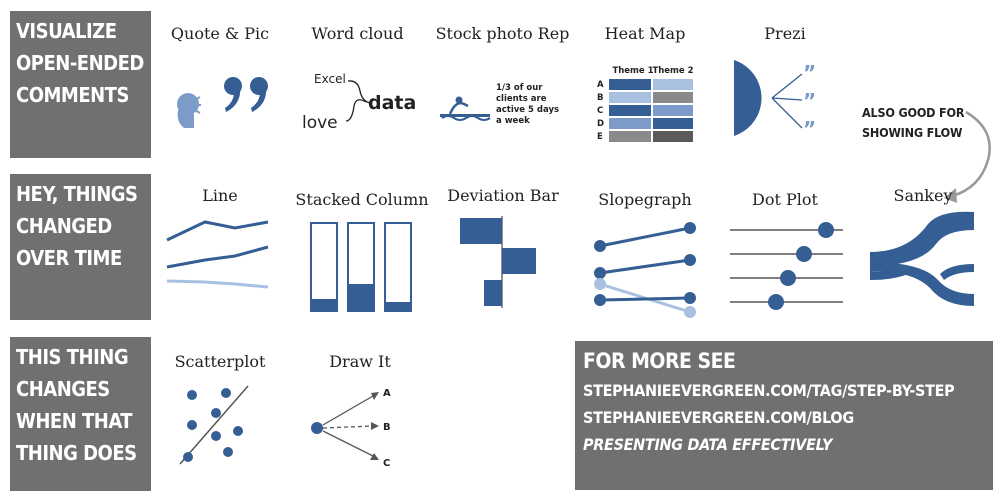 The image size is (1000, 500). What do you see at coordinates (220, 361) in the screenshot?
I see `scatterplot-title: Scatterplot` at bounding box center [220, 361].